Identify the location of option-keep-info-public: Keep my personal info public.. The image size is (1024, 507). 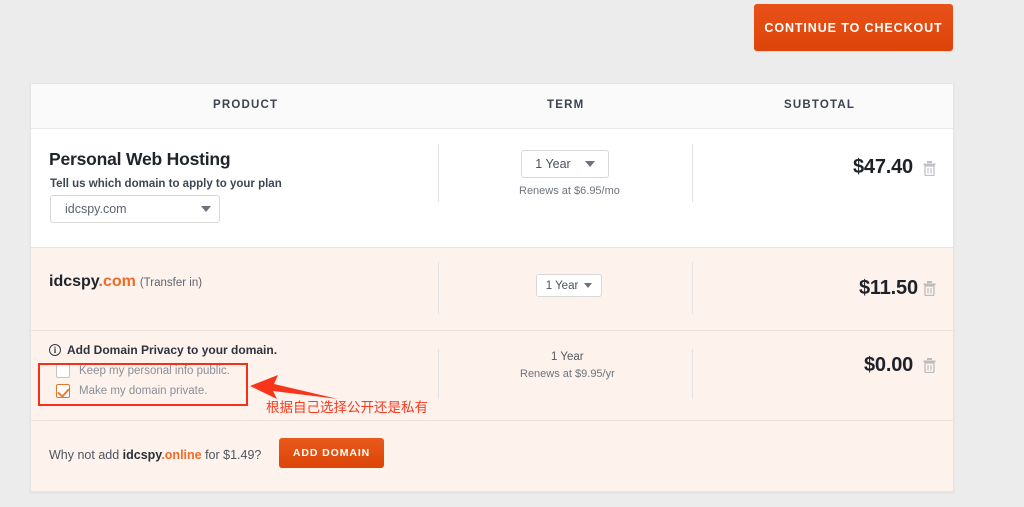
(143, 371).